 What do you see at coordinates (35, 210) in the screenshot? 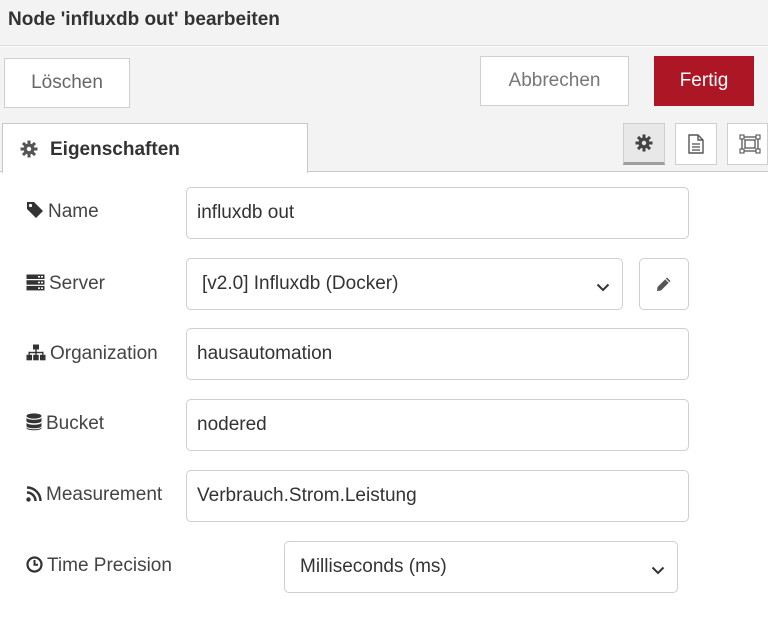
I see `tag-icon` at bounding box center [35, 210].